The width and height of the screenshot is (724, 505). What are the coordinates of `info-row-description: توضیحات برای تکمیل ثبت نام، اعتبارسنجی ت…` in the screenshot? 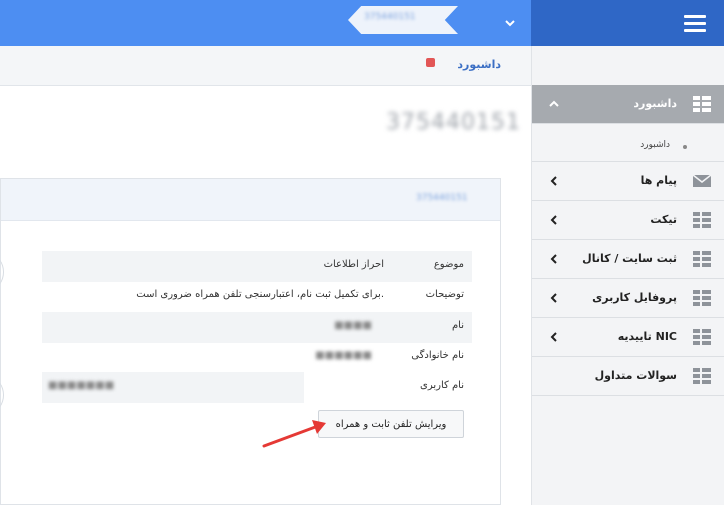 It's located at (257, 296).